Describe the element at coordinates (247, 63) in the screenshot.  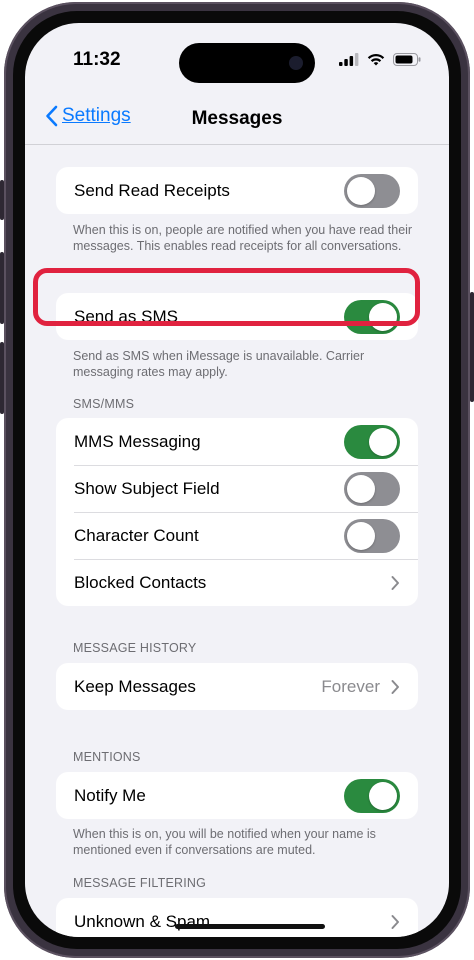
I see `dynamic-island` at that location.